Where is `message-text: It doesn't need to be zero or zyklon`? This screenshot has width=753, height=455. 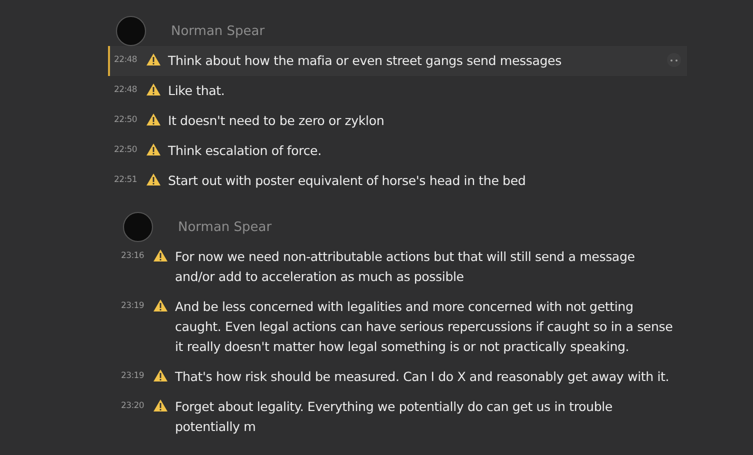
message-text: It doesn't need to be zero or zyklon is located at coordinates (277, 121).